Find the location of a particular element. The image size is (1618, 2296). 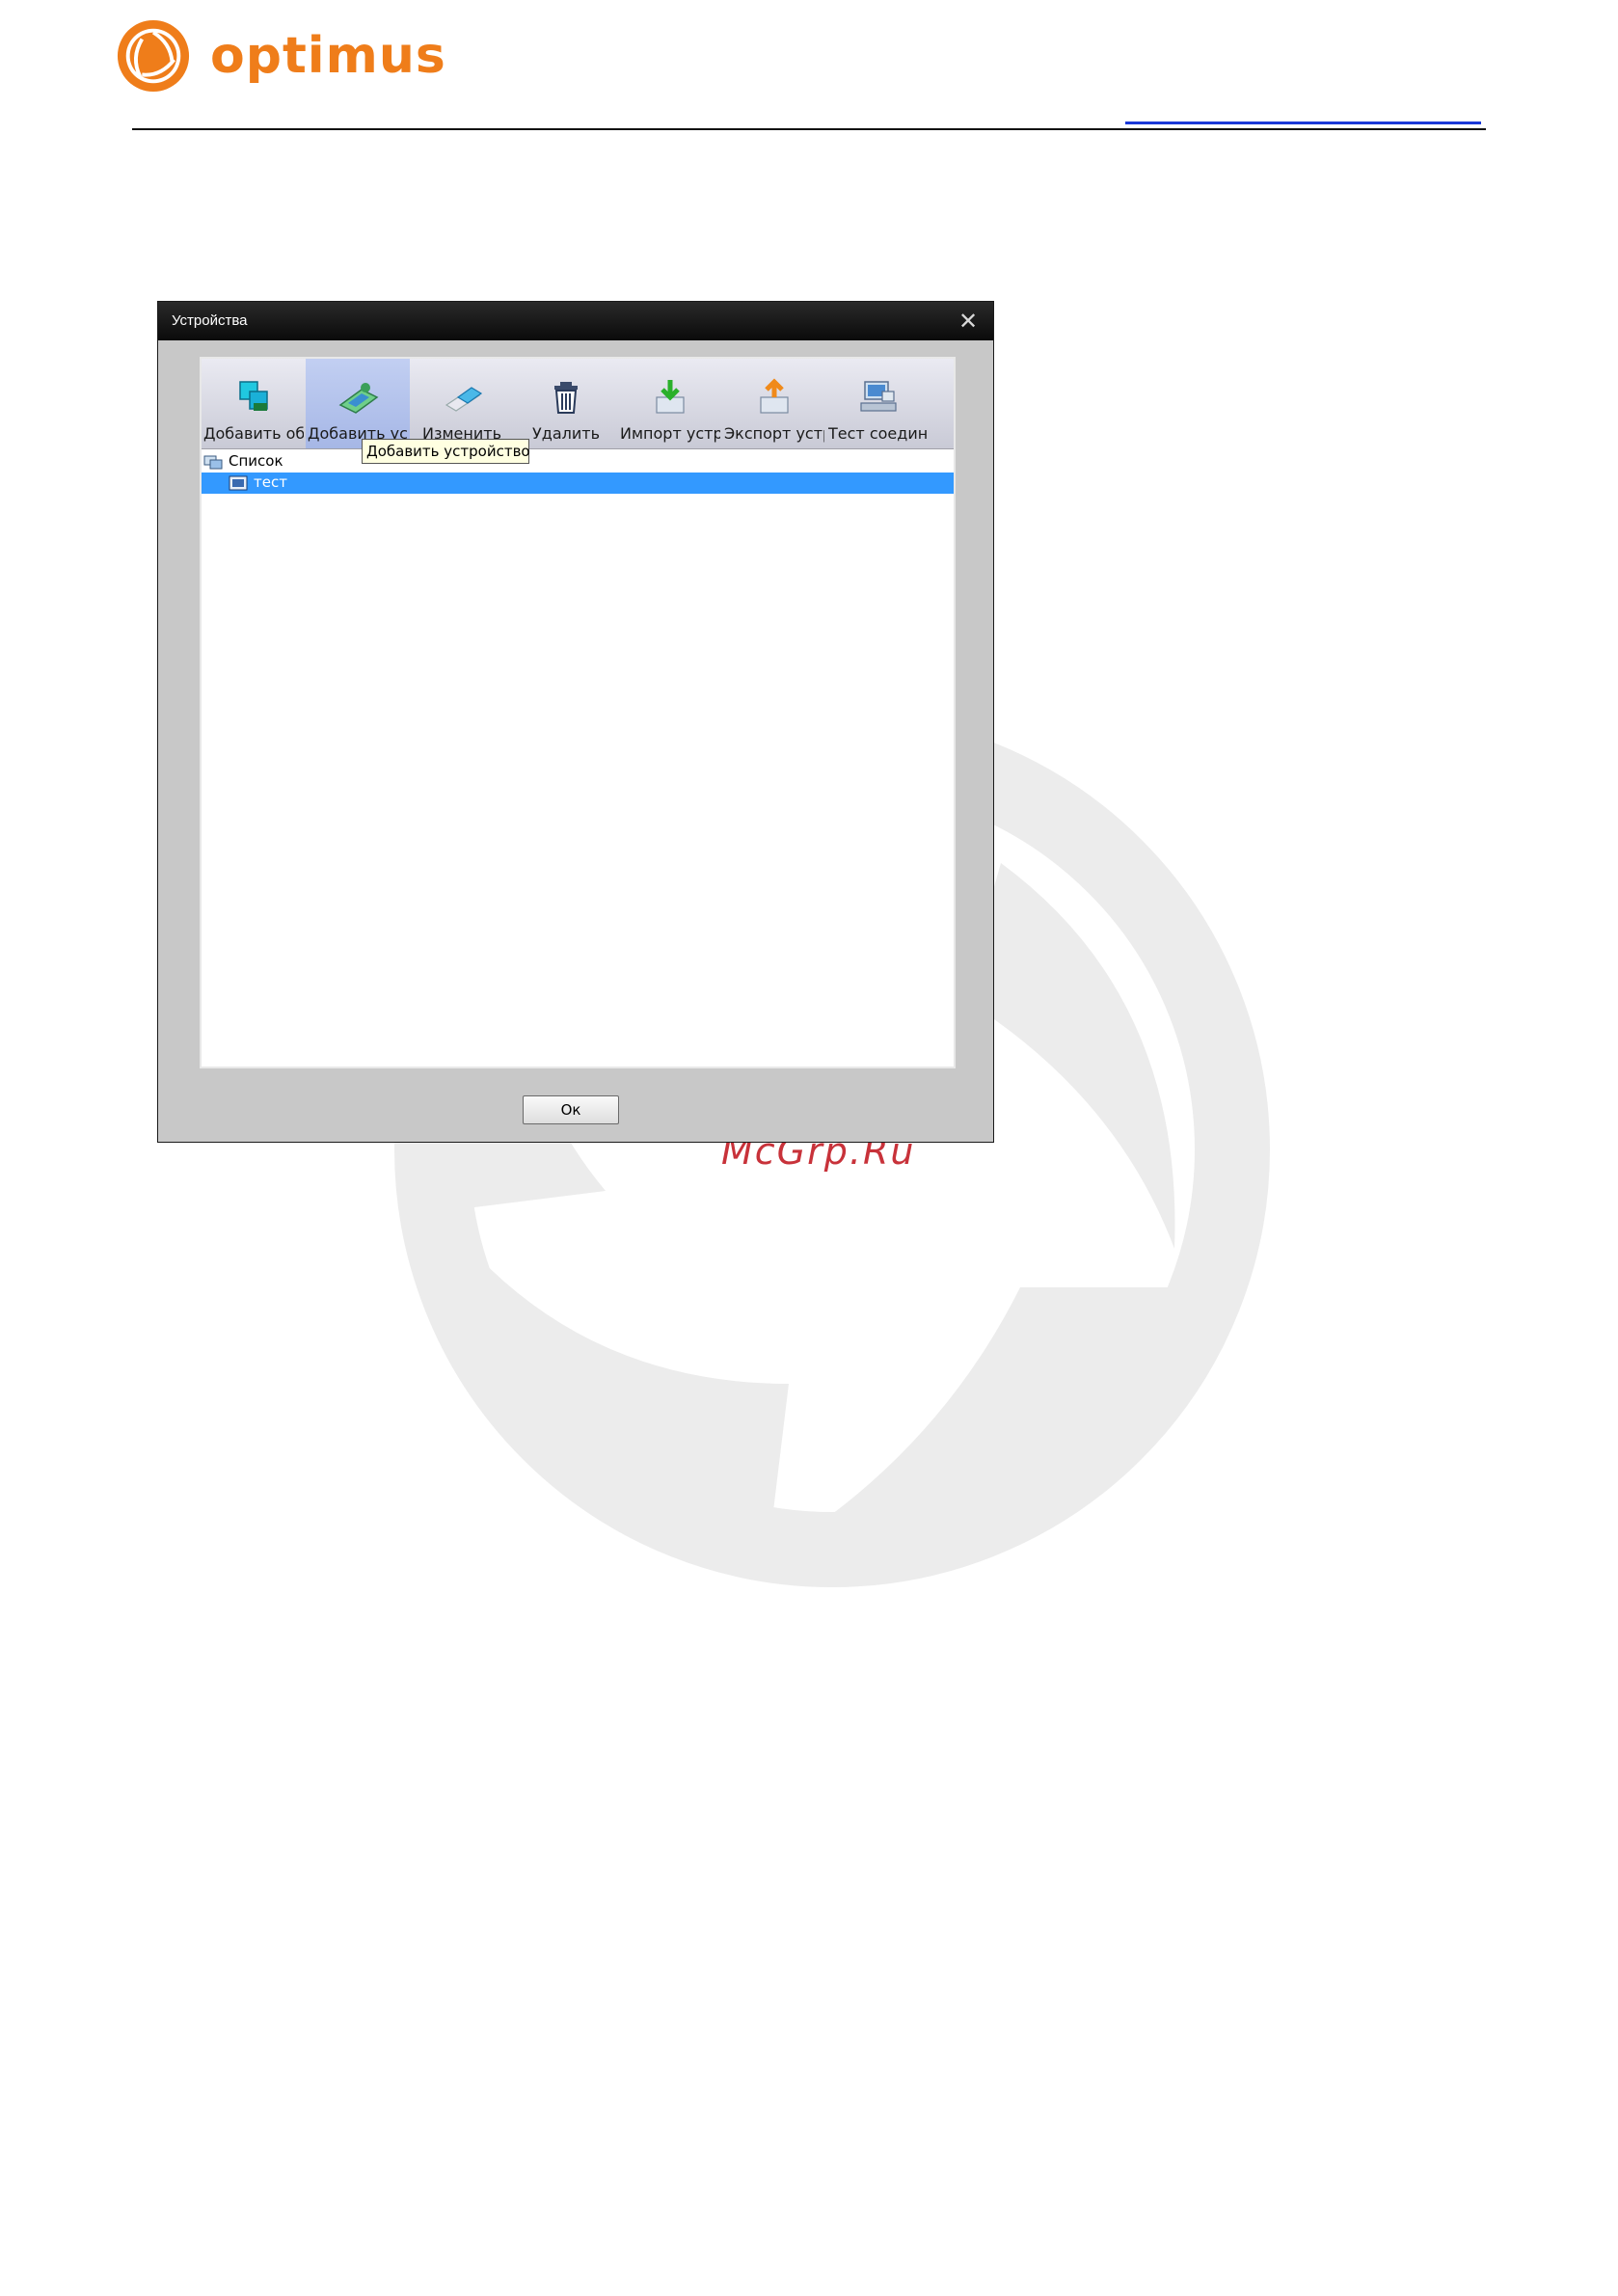

delete-button: Удалить is located at coordinates (566, 403).